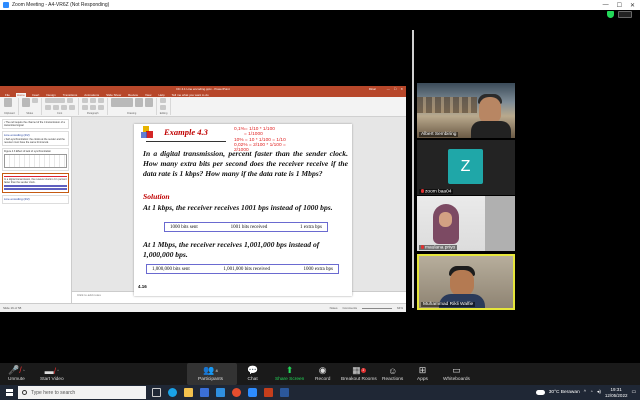  I want to click on align-right-icon, so click(100, 107).